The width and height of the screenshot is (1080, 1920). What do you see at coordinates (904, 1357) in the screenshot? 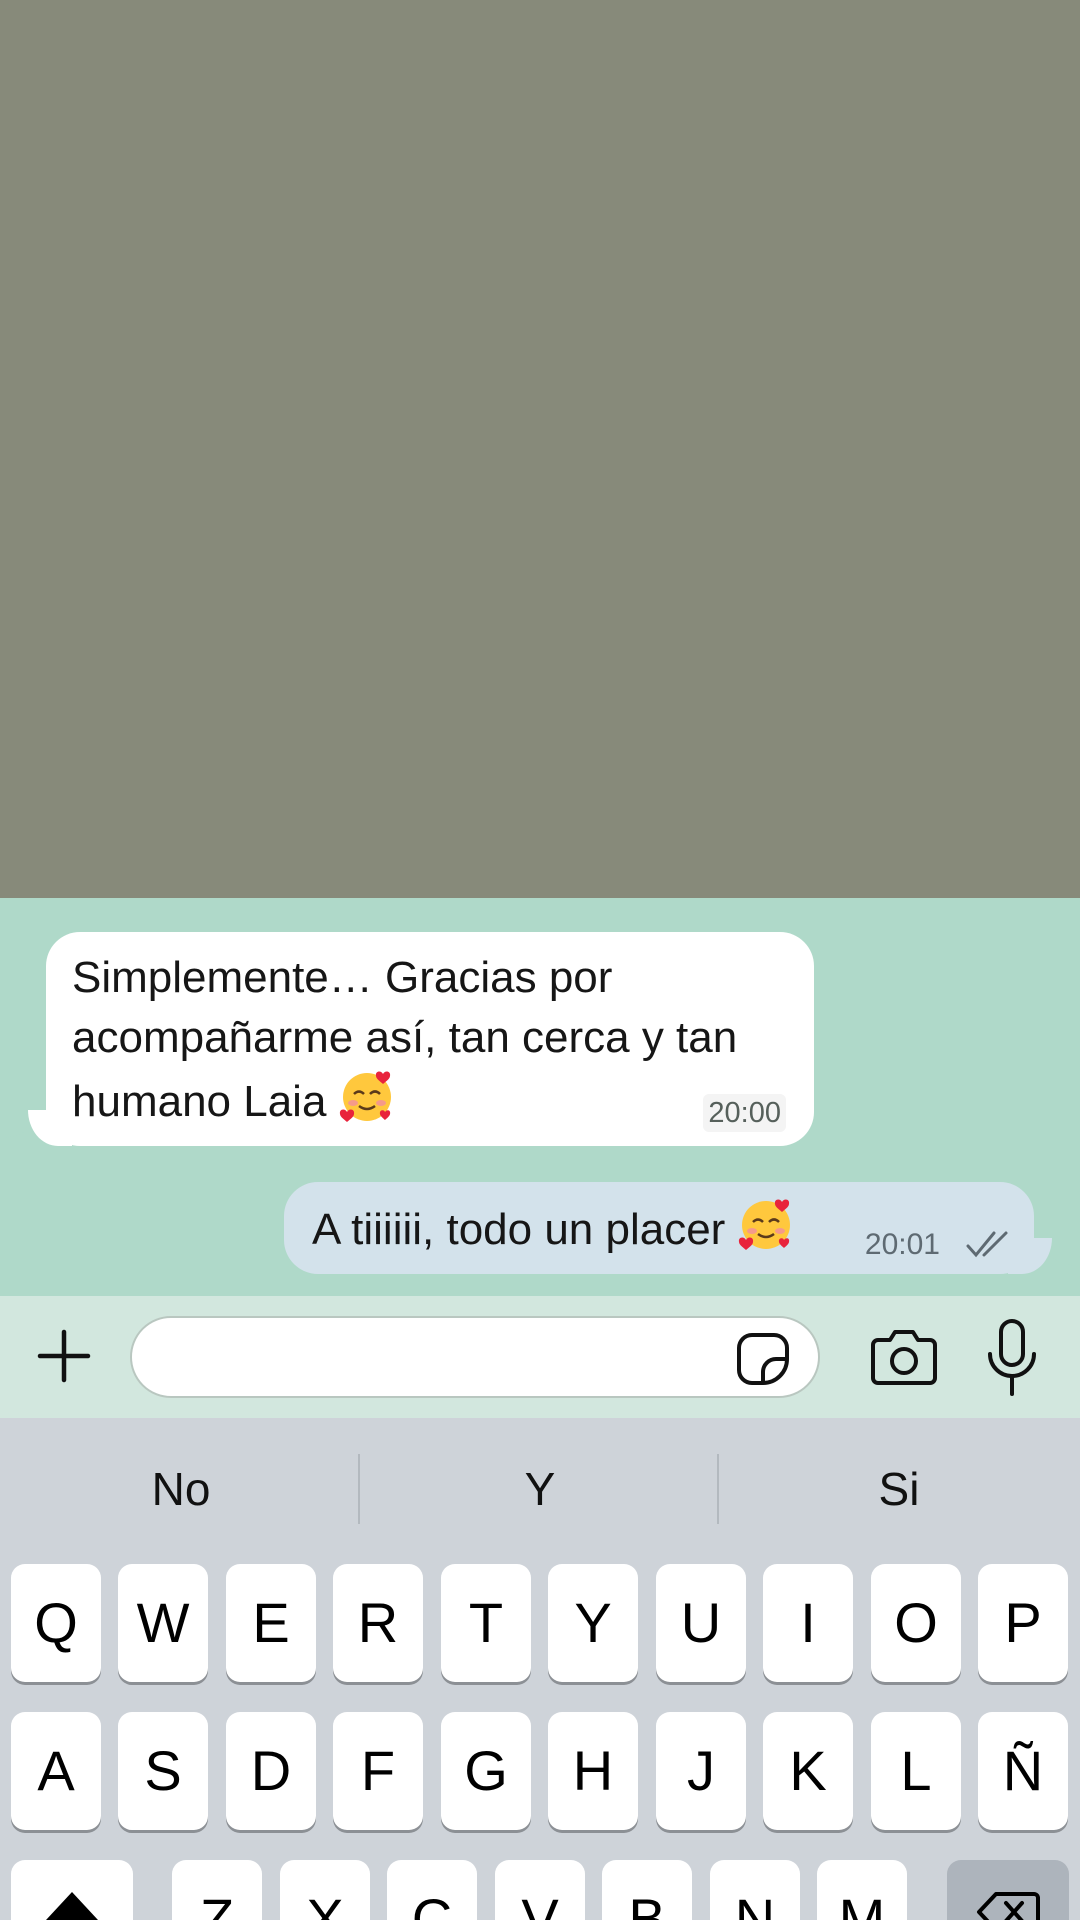
I see `camera-icon` at bounding box center [904, 1357].